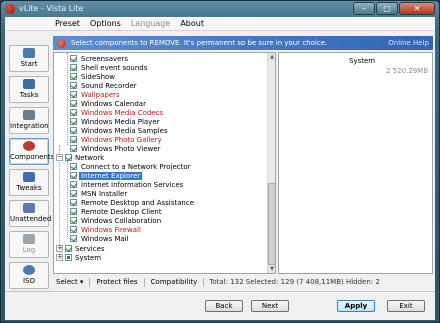 This screenshot has height=323, width=440. What do you see at coordinates (150, 23) in the screenshot?
I see `menu-language: Language` at bounding box center [150, 23].